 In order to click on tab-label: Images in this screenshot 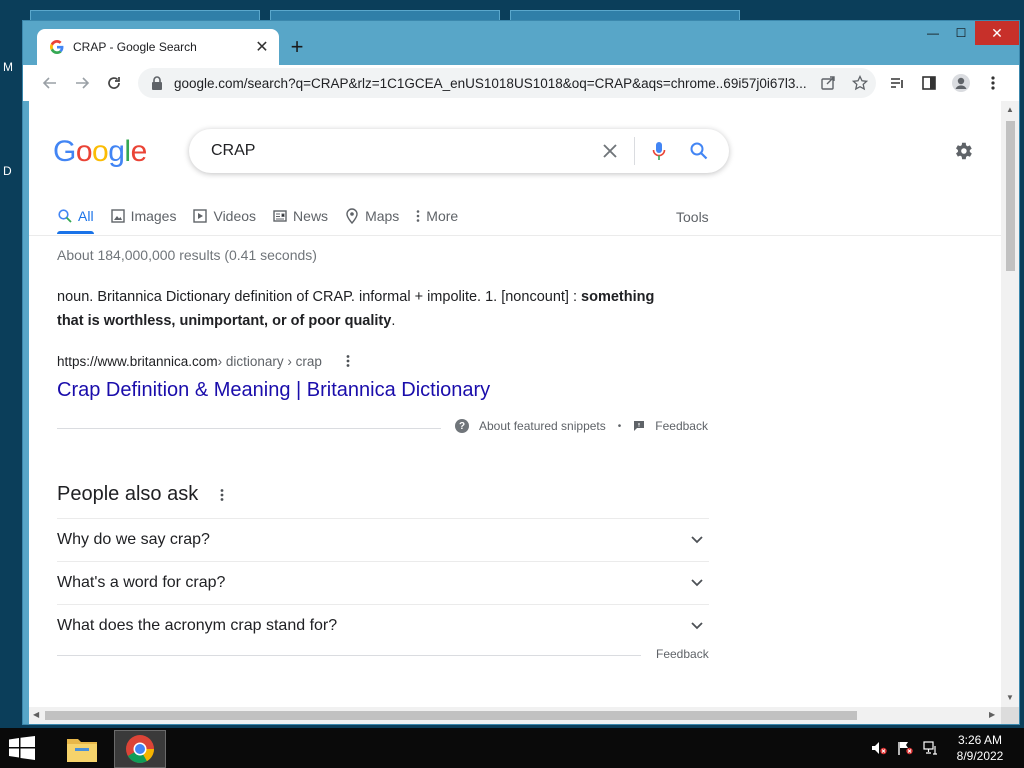, I will do `click(153, 216)`.